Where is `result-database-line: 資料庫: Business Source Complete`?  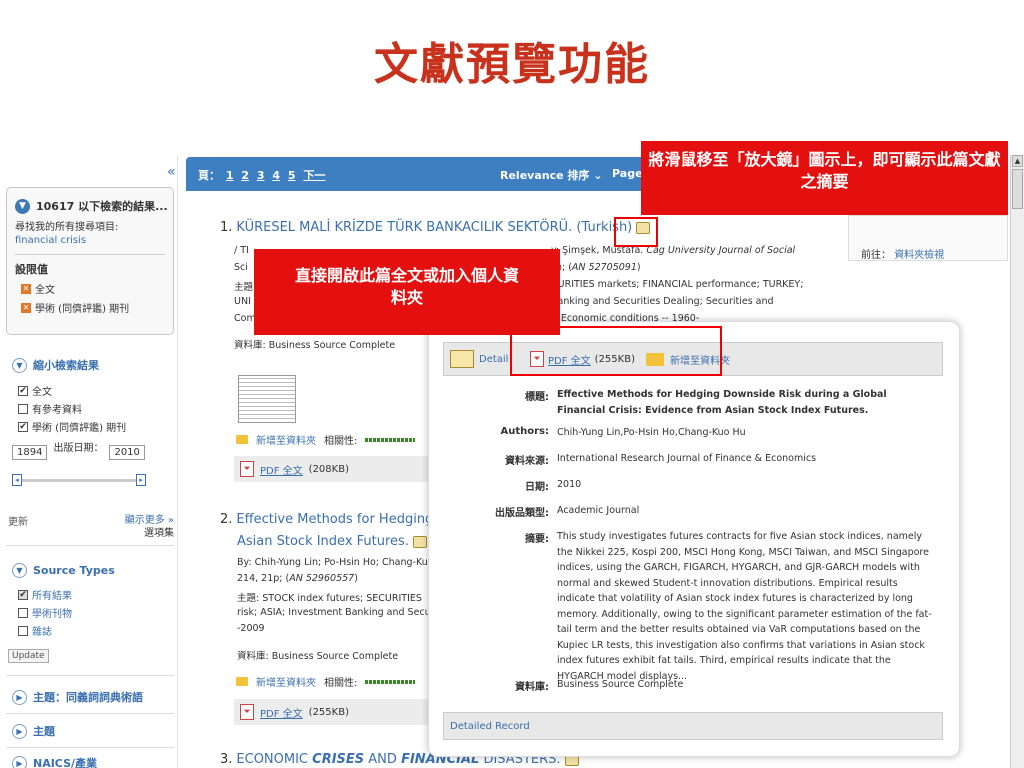
result-database-line: 資料庫: Business Source Complete is located at coordinates (318, 656).